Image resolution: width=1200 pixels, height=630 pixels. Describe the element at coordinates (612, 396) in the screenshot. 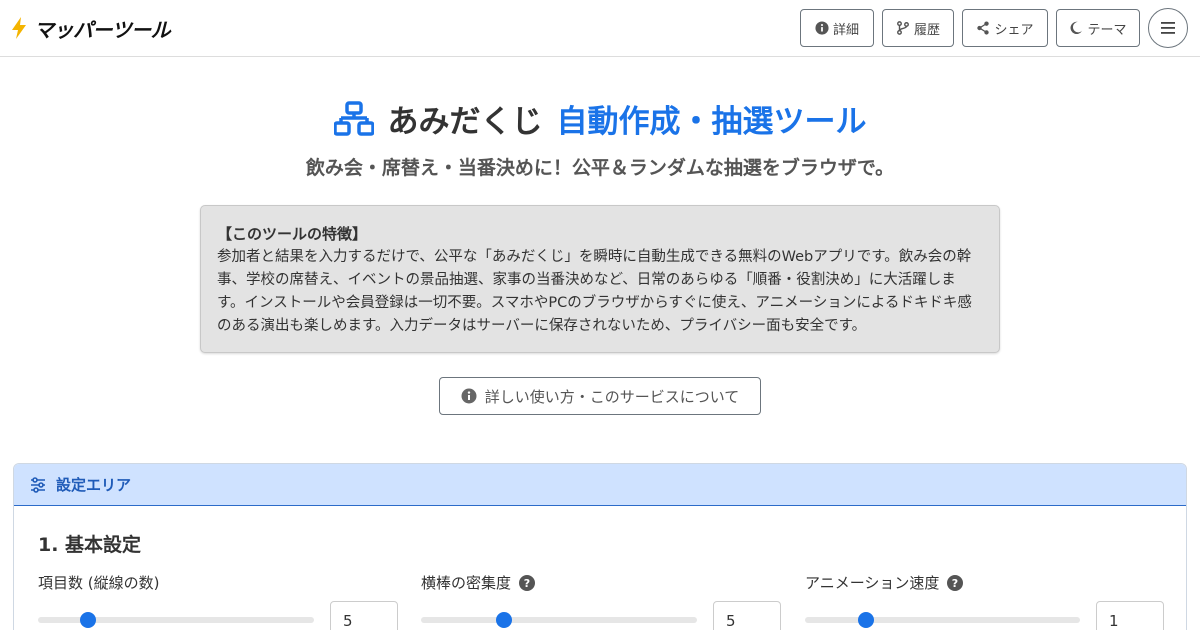

I see `about-service-button-label: 詳しい使い方・このサービスについて` at that location.